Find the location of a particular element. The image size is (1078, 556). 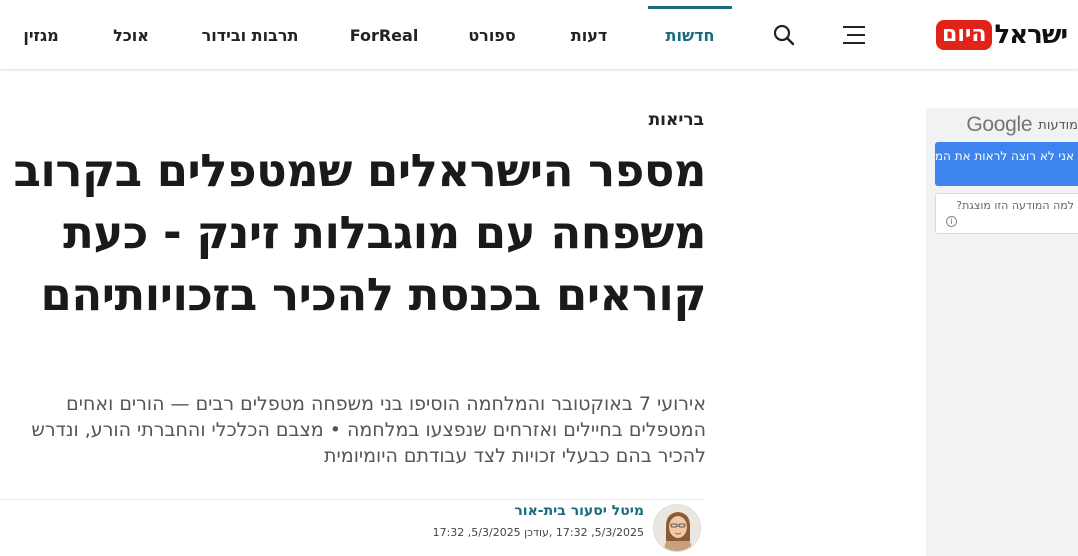

nav-item-forreal: ForReal is located at coordinates (384, 35).